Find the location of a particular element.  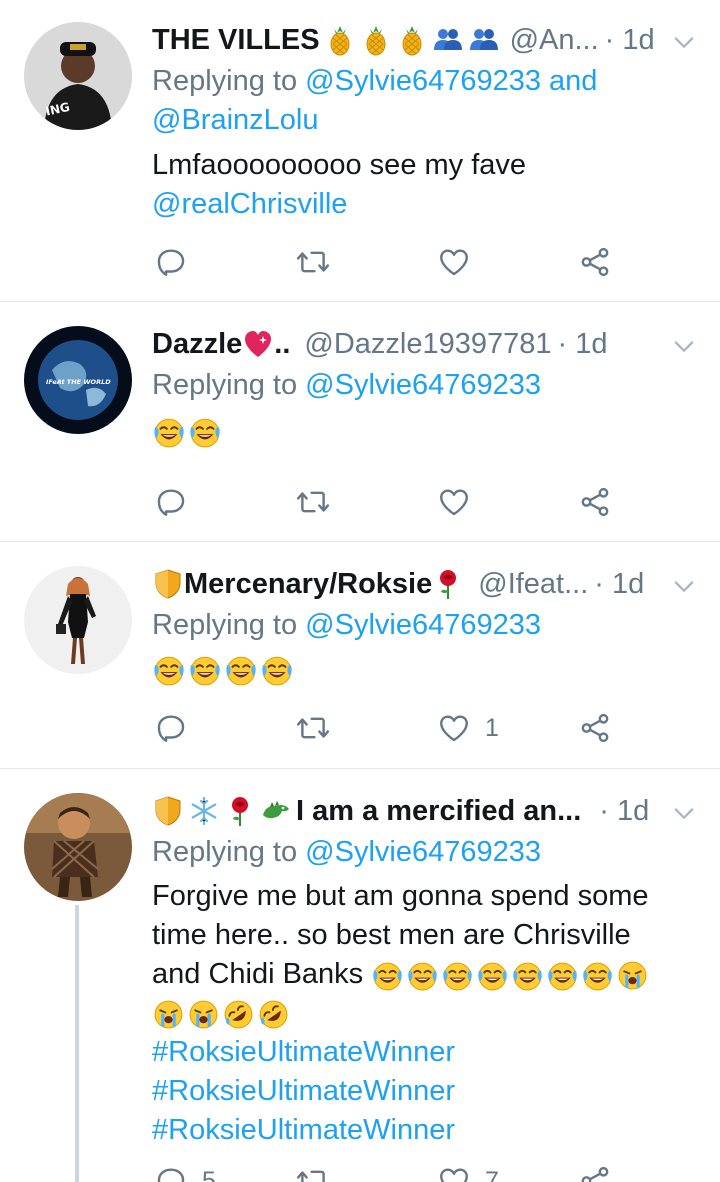

mention-link: @Sylvie64769233 and is located at coordinates (451, 81).